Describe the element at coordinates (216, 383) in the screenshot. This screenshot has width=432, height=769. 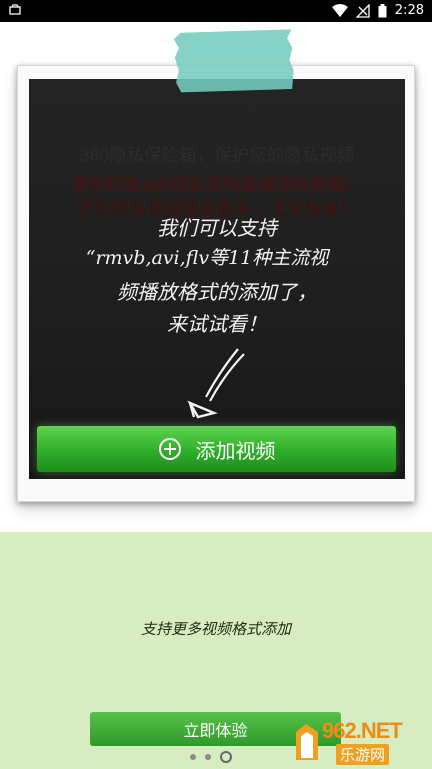
I see `arrow-icon` at that location.